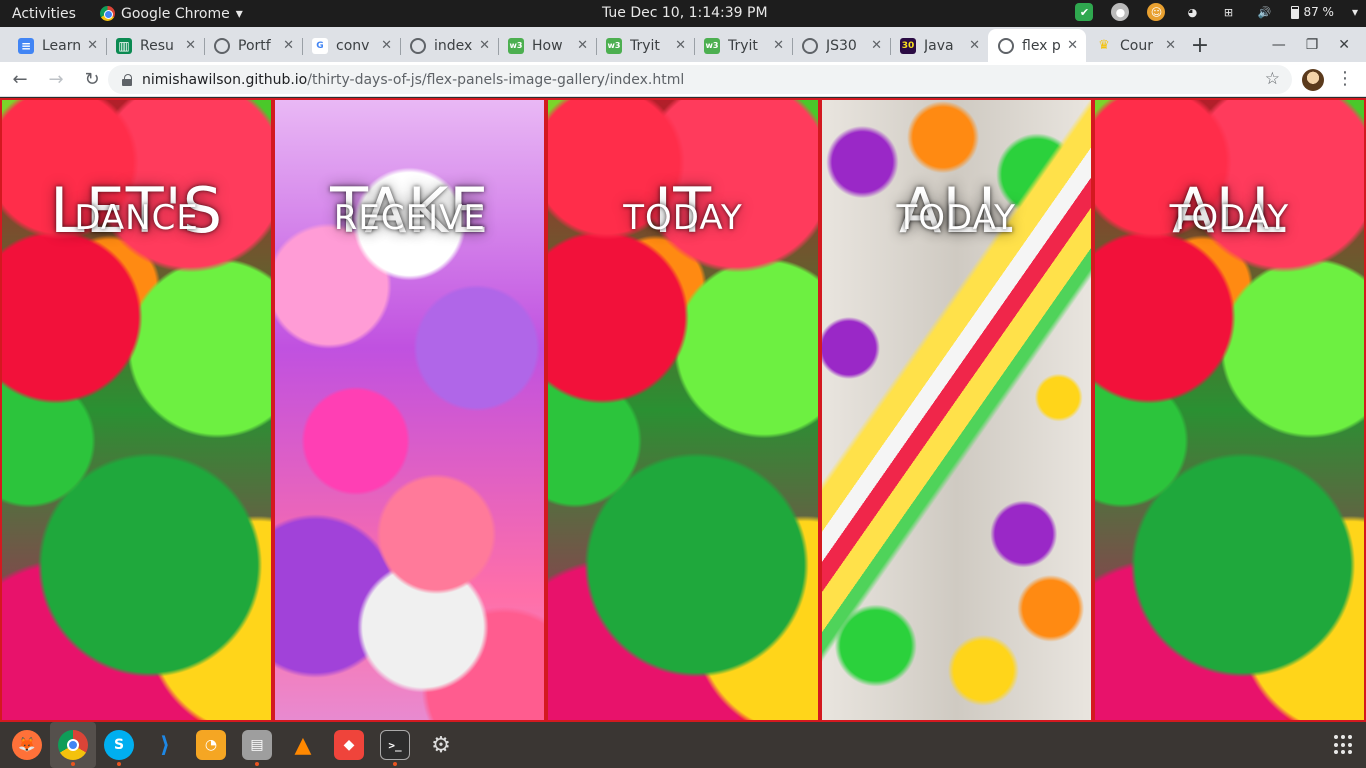 Image resolution: width=1366 pixels, height=768 pixels. Describe the element at coordinates (1135, 45) in the screenshot. I see `tab-11: ♛ Cour ✕` at that location.